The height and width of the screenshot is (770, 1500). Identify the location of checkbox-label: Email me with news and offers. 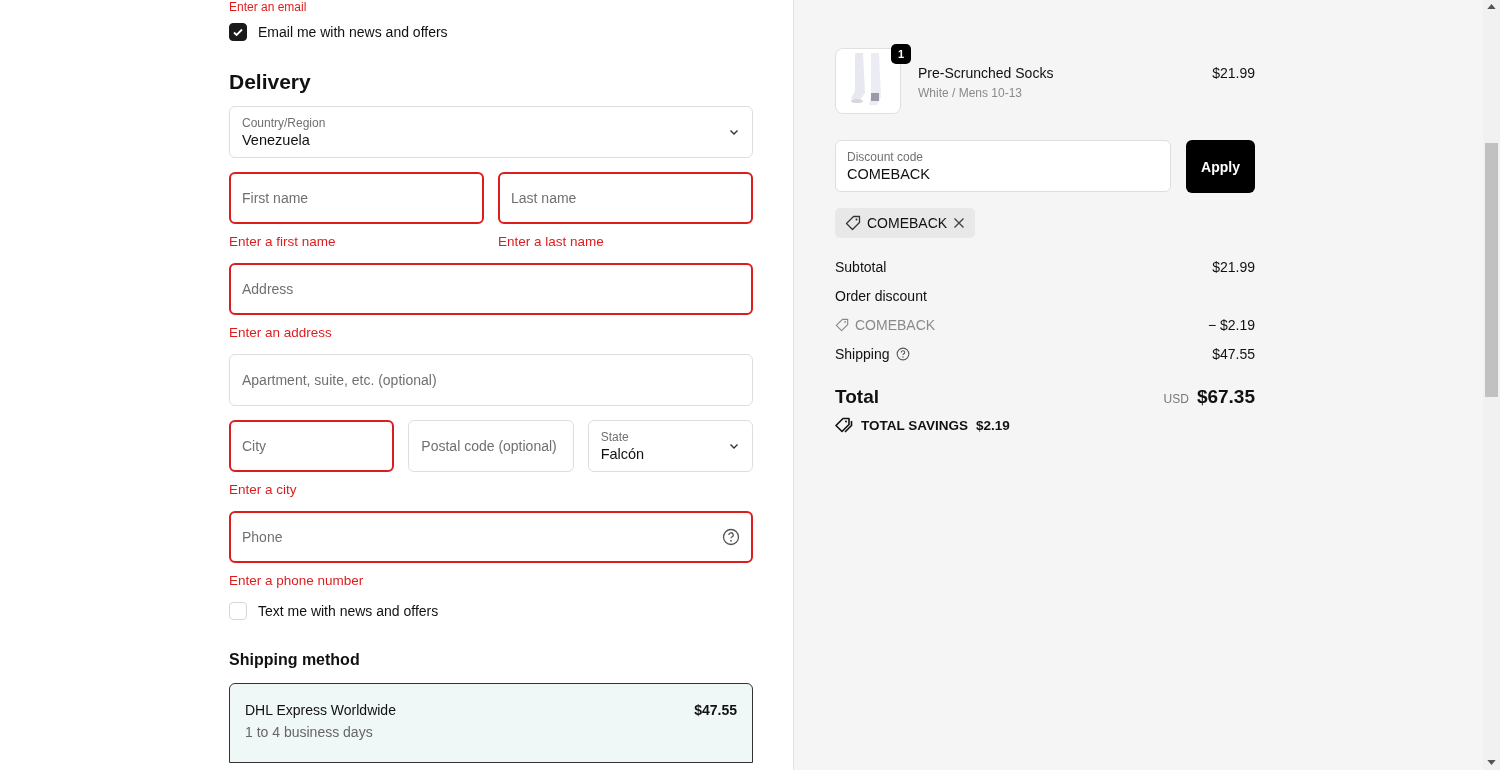
(353, 32).